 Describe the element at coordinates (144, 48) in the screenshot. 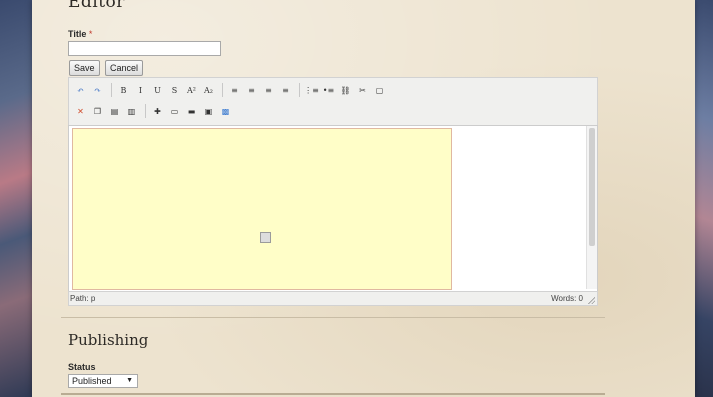

I see `title-input` at that location.